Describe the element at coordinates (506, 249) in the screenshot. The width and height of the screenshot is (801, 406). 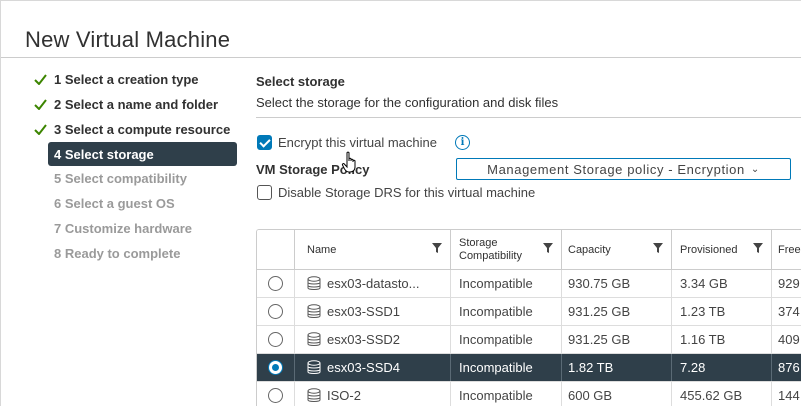
I see `column-header-storage-compatibility: Storage Compatibility` at that location.